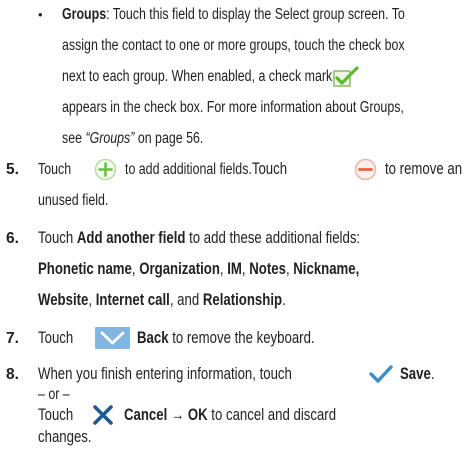  Describe the element at coordinates (65, 437) in the screenshot. I see `step-8-line-4: changes.` at that location.